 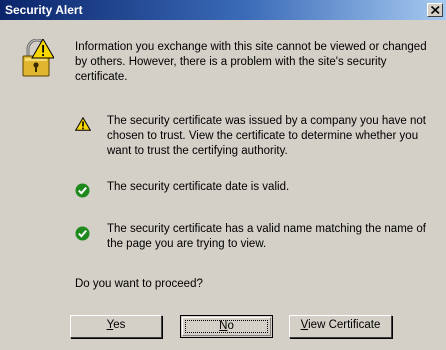 What do you see at coordinates (139, 284) in the screenshot?
I see `proceed-question: Do you want to proceed?` at bounding box center [139, 284].